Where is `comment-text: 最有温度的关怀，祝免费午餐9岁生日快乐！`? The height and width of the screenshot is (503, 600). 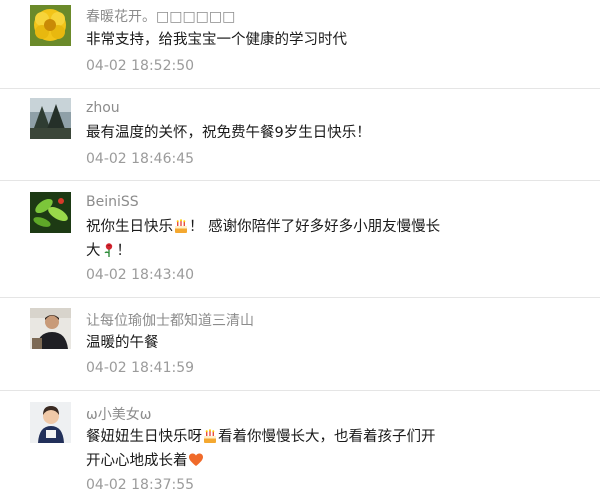
comment-text: 最有温度的关怀，祝免费午餐9岁生日快乐！ is located at coordinates (228, 133).